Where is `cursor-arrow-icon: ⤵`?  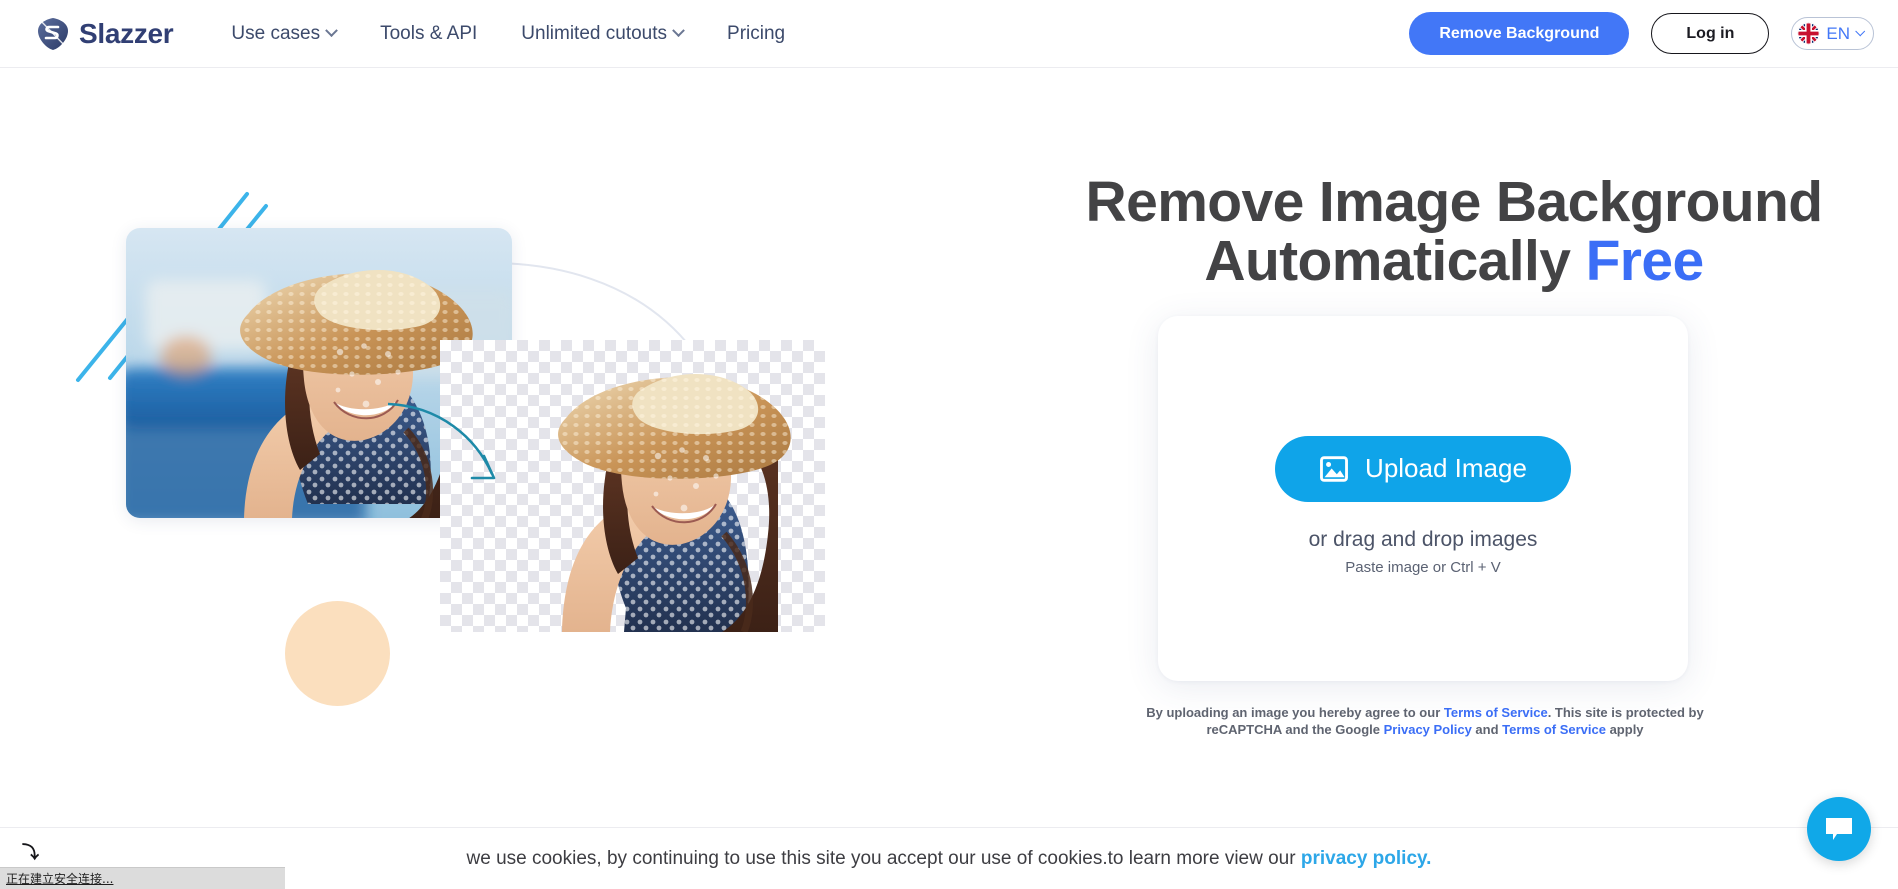
cursor-arrow-icon: ⤵ is located at coordinates (30, 852).